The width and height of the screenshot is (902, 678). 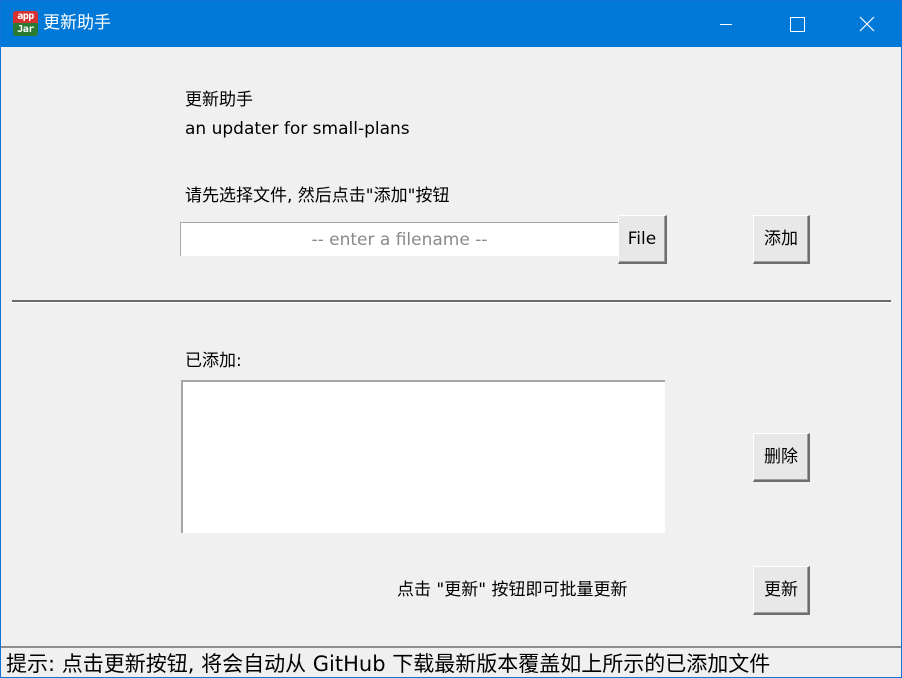 I want to click on window-title: 更新助手, so click(x=77, y=23).